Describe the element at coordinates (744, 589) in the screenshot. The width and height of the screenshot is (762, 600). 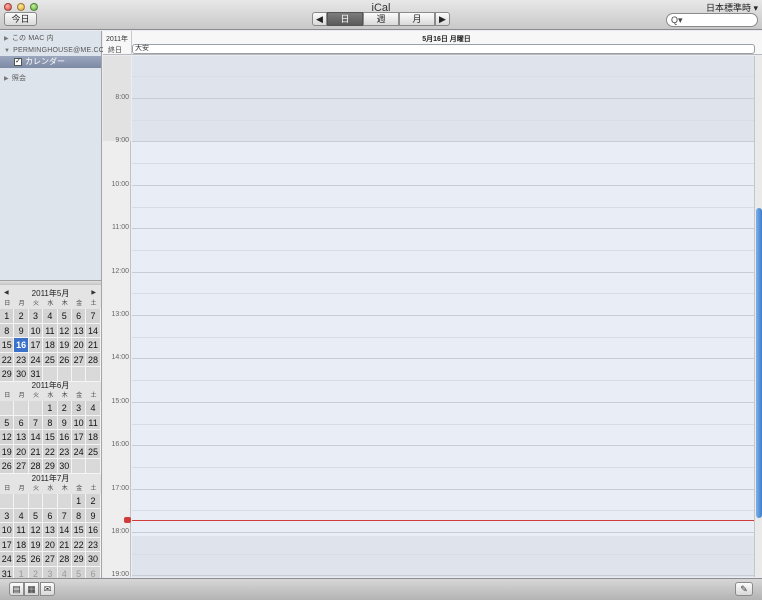
I see `show-event-info-button: ✎` at that location.